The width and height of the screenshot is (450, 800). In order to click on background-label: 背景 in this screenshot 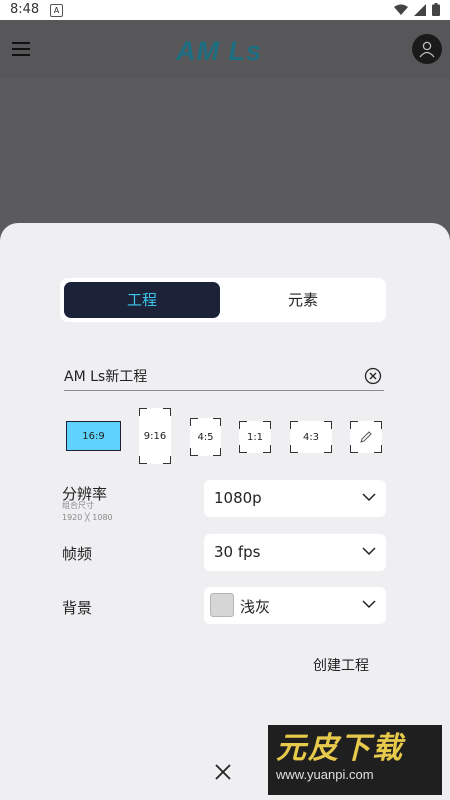, I will do `click(77, 608)`.